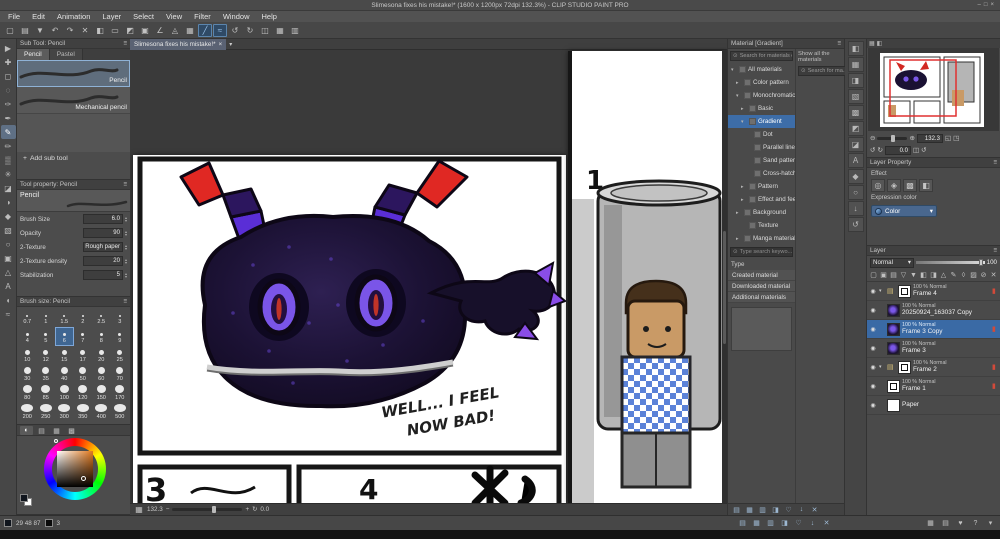  I want to click on brush-size-option: 17, so click(83, 355).